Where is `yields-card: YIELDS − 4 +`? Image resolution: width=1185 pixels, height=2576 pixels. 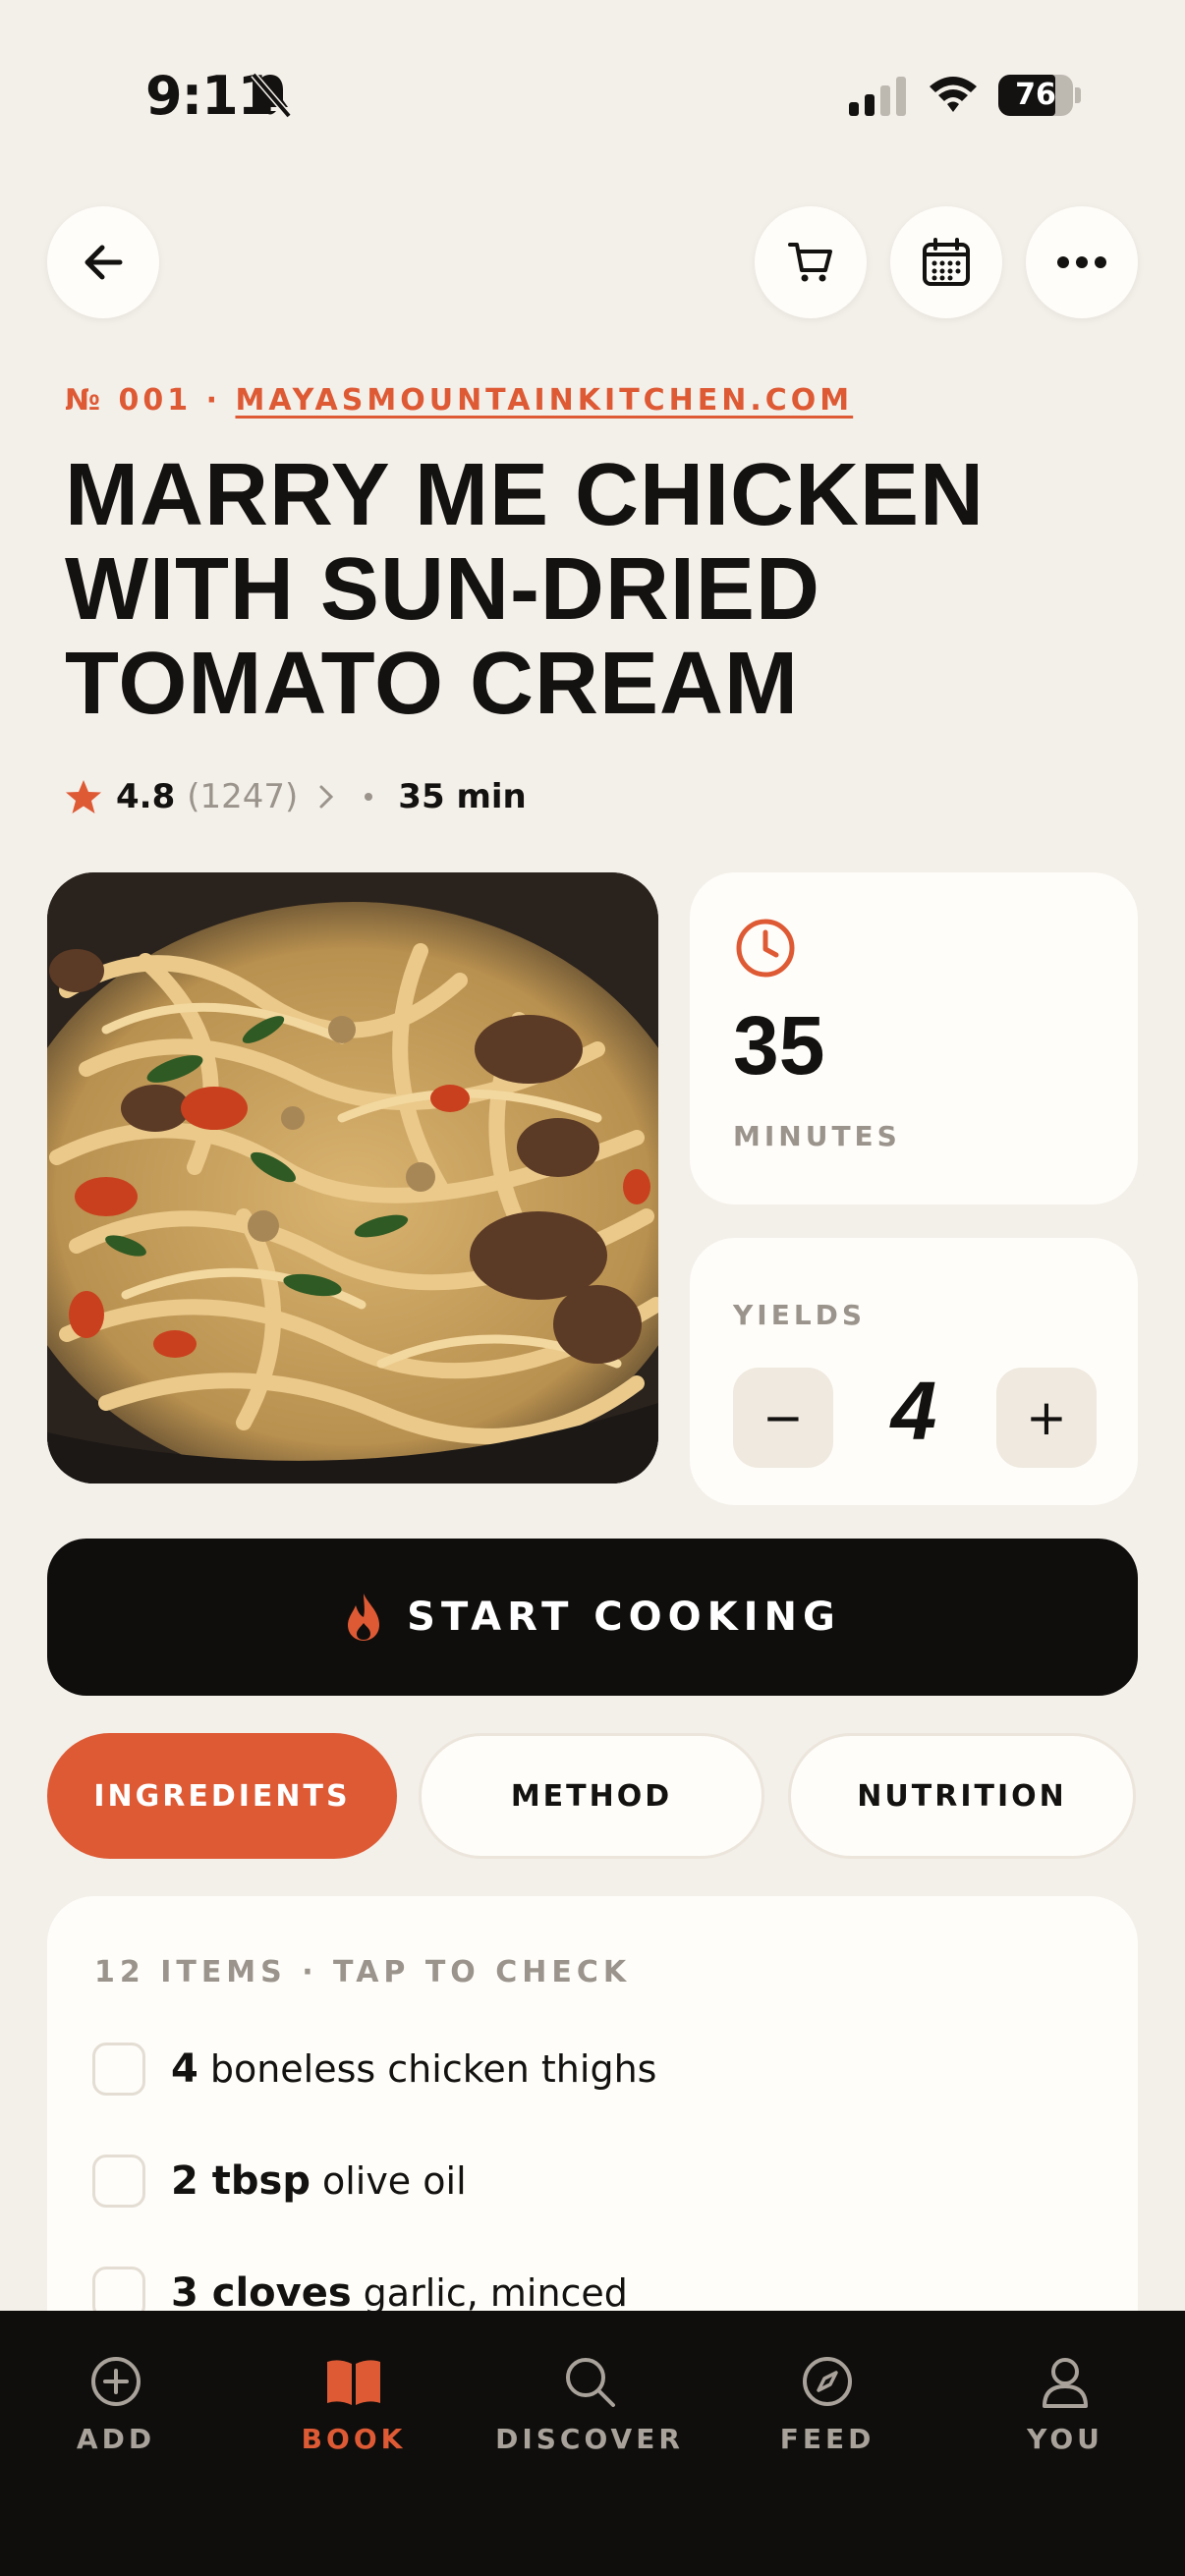
yields-card: YIELDS − 4 + is located at coordinates (914, 1371).